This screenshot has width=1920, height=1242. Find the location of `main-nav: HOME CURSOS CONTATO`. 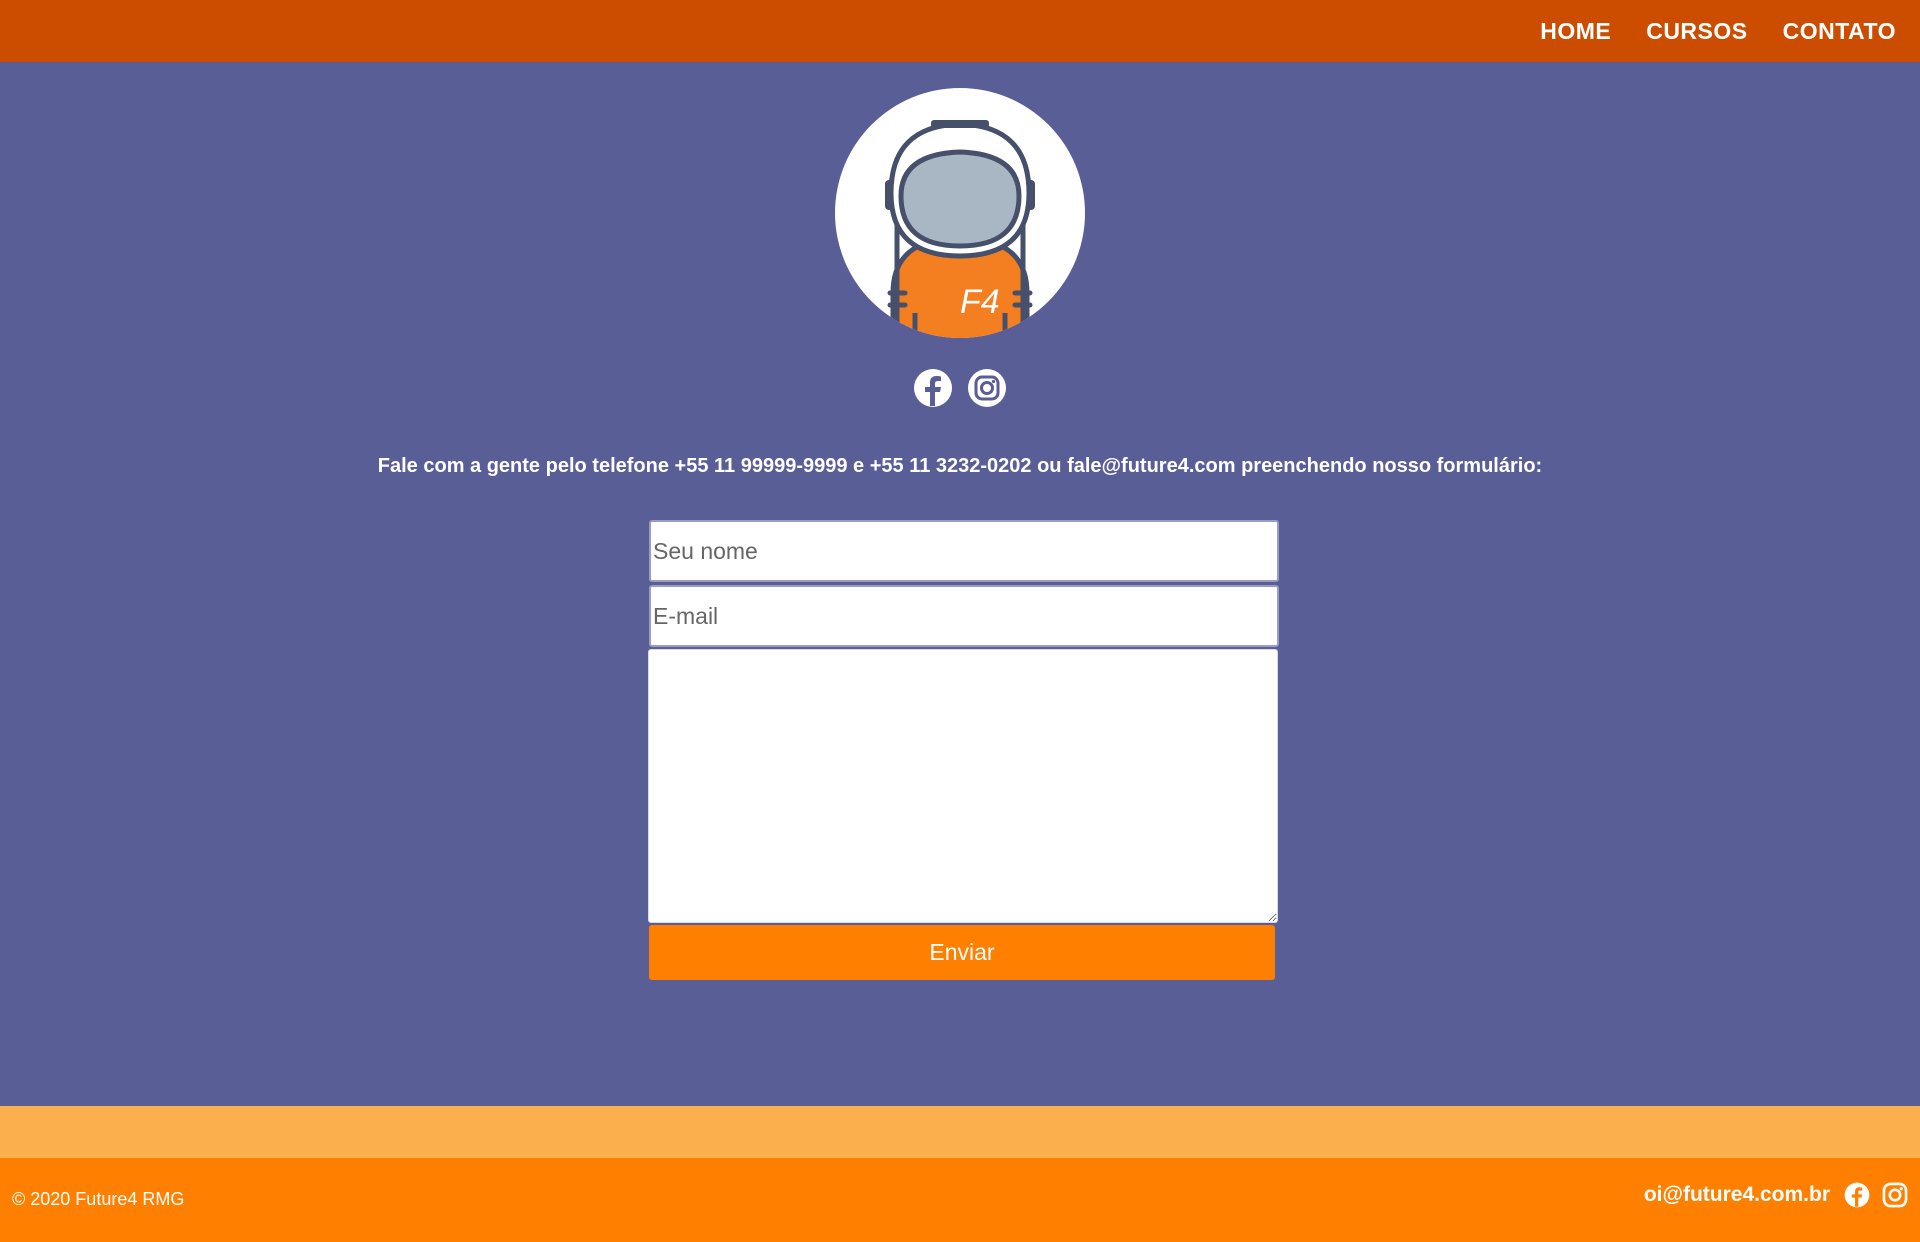

main-nav: HOME CURSOS CONTATO is located at coordinates (1718, 31).